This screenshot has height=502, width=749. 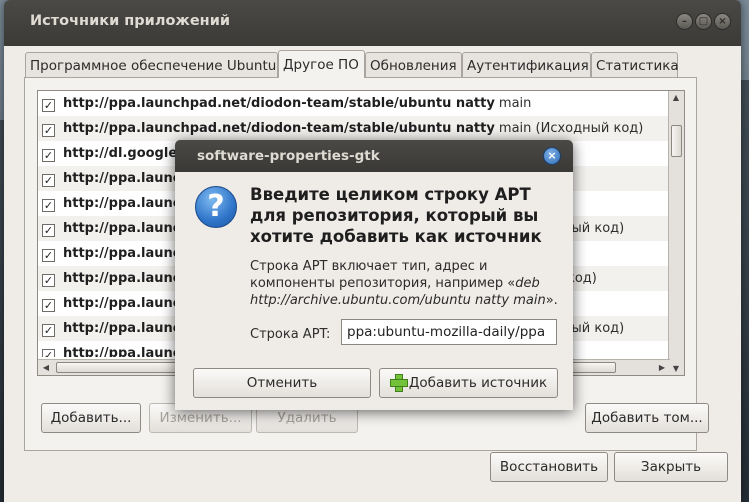 What do you see at coordinates (671, 467) in the screenshot?
I see `close-button: Закрыть` at bounding box center [671, 467].